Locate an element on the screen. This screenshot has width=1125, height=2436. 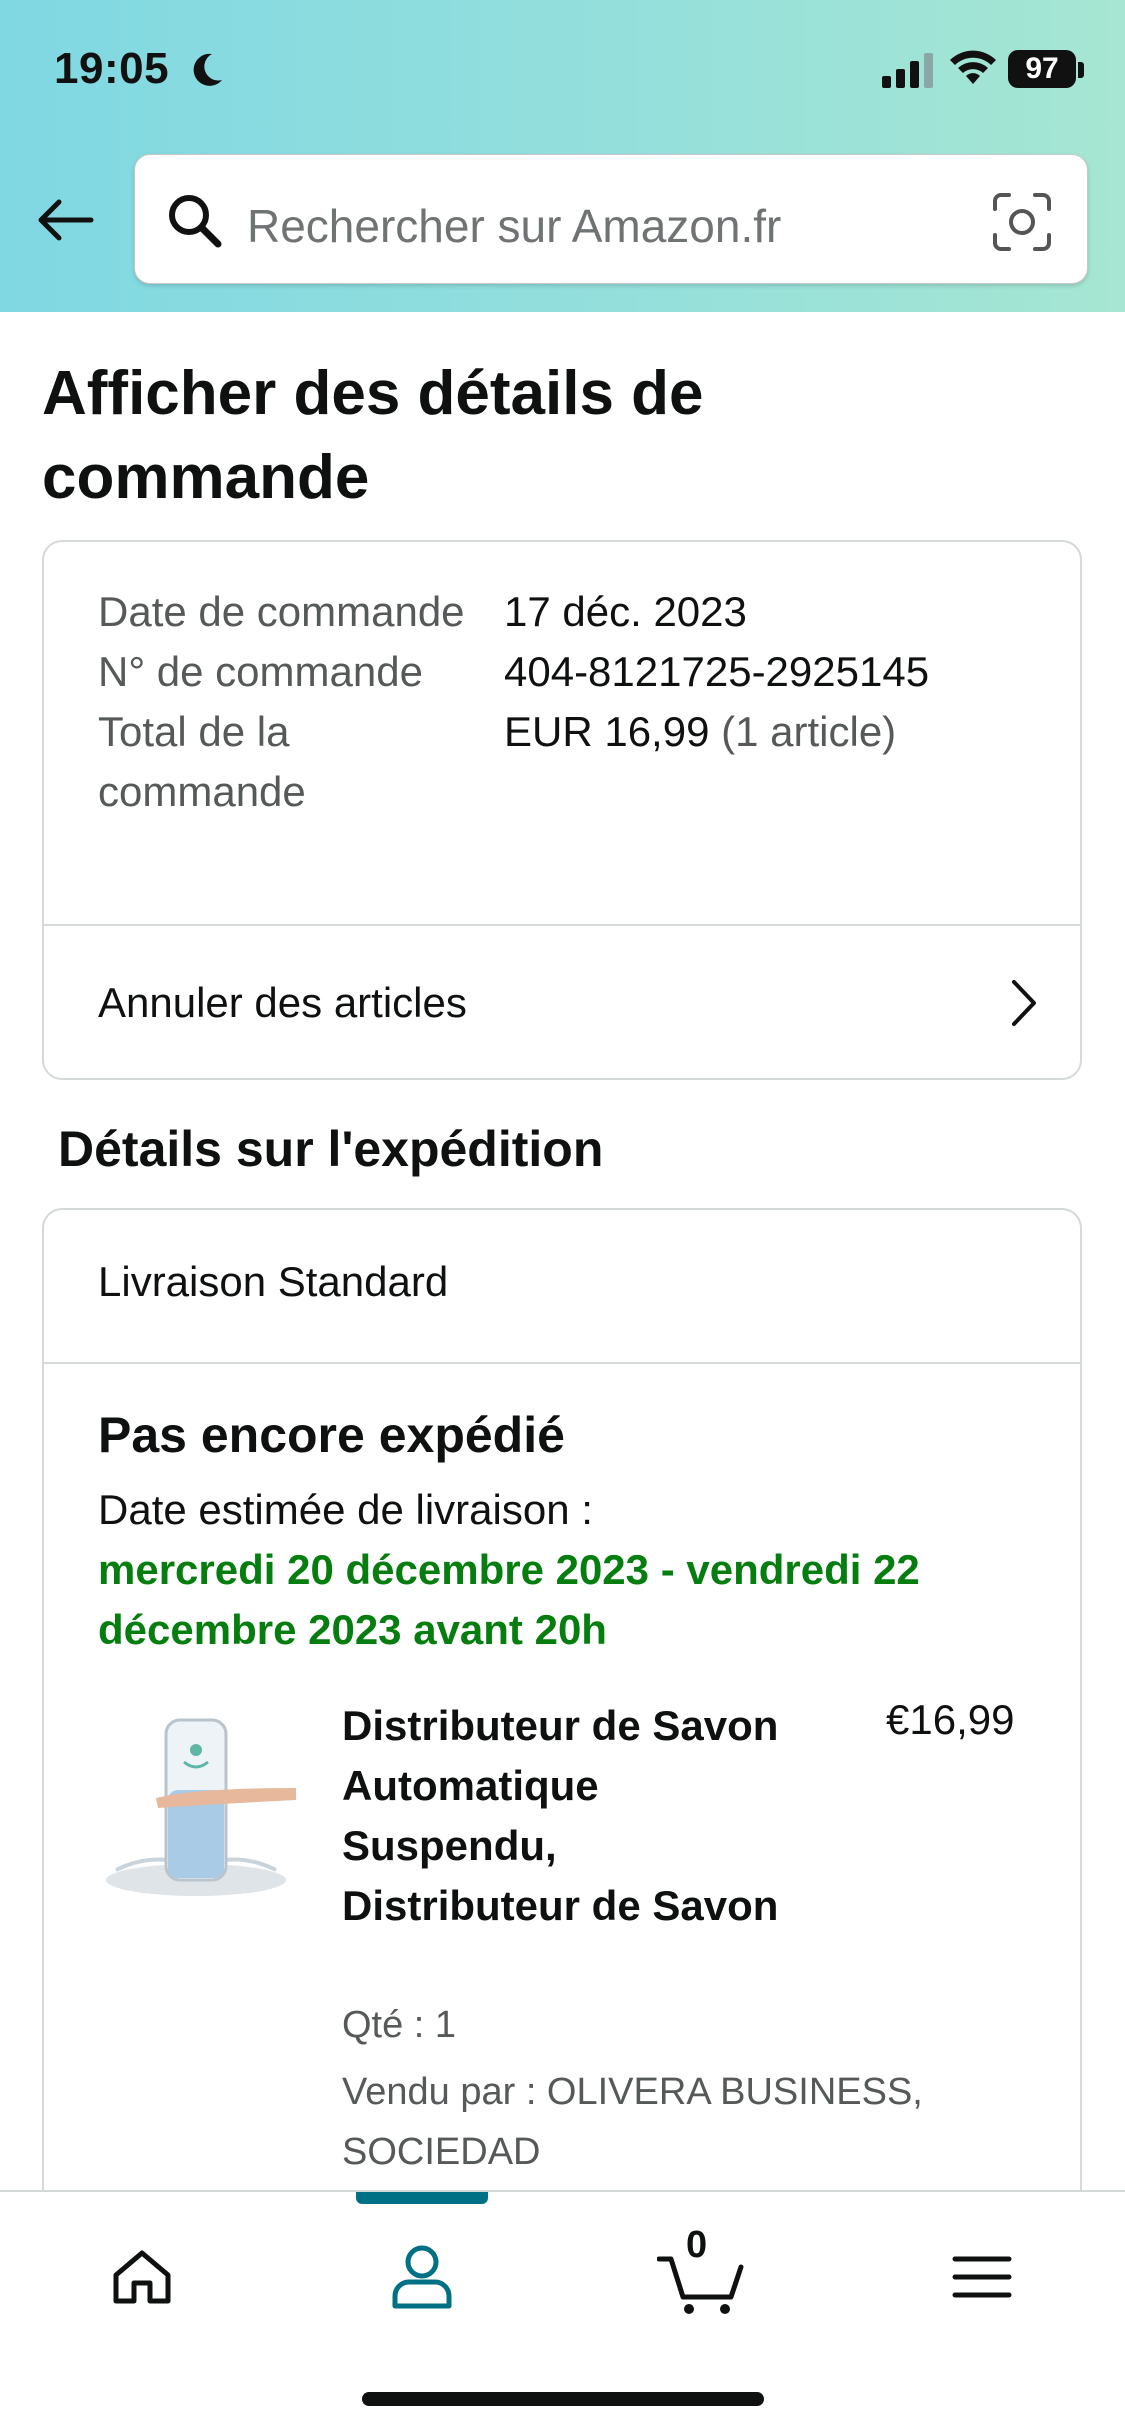
order-date-row: Date de commande 17 déc. 2023 is located at coordinates (578, 612).